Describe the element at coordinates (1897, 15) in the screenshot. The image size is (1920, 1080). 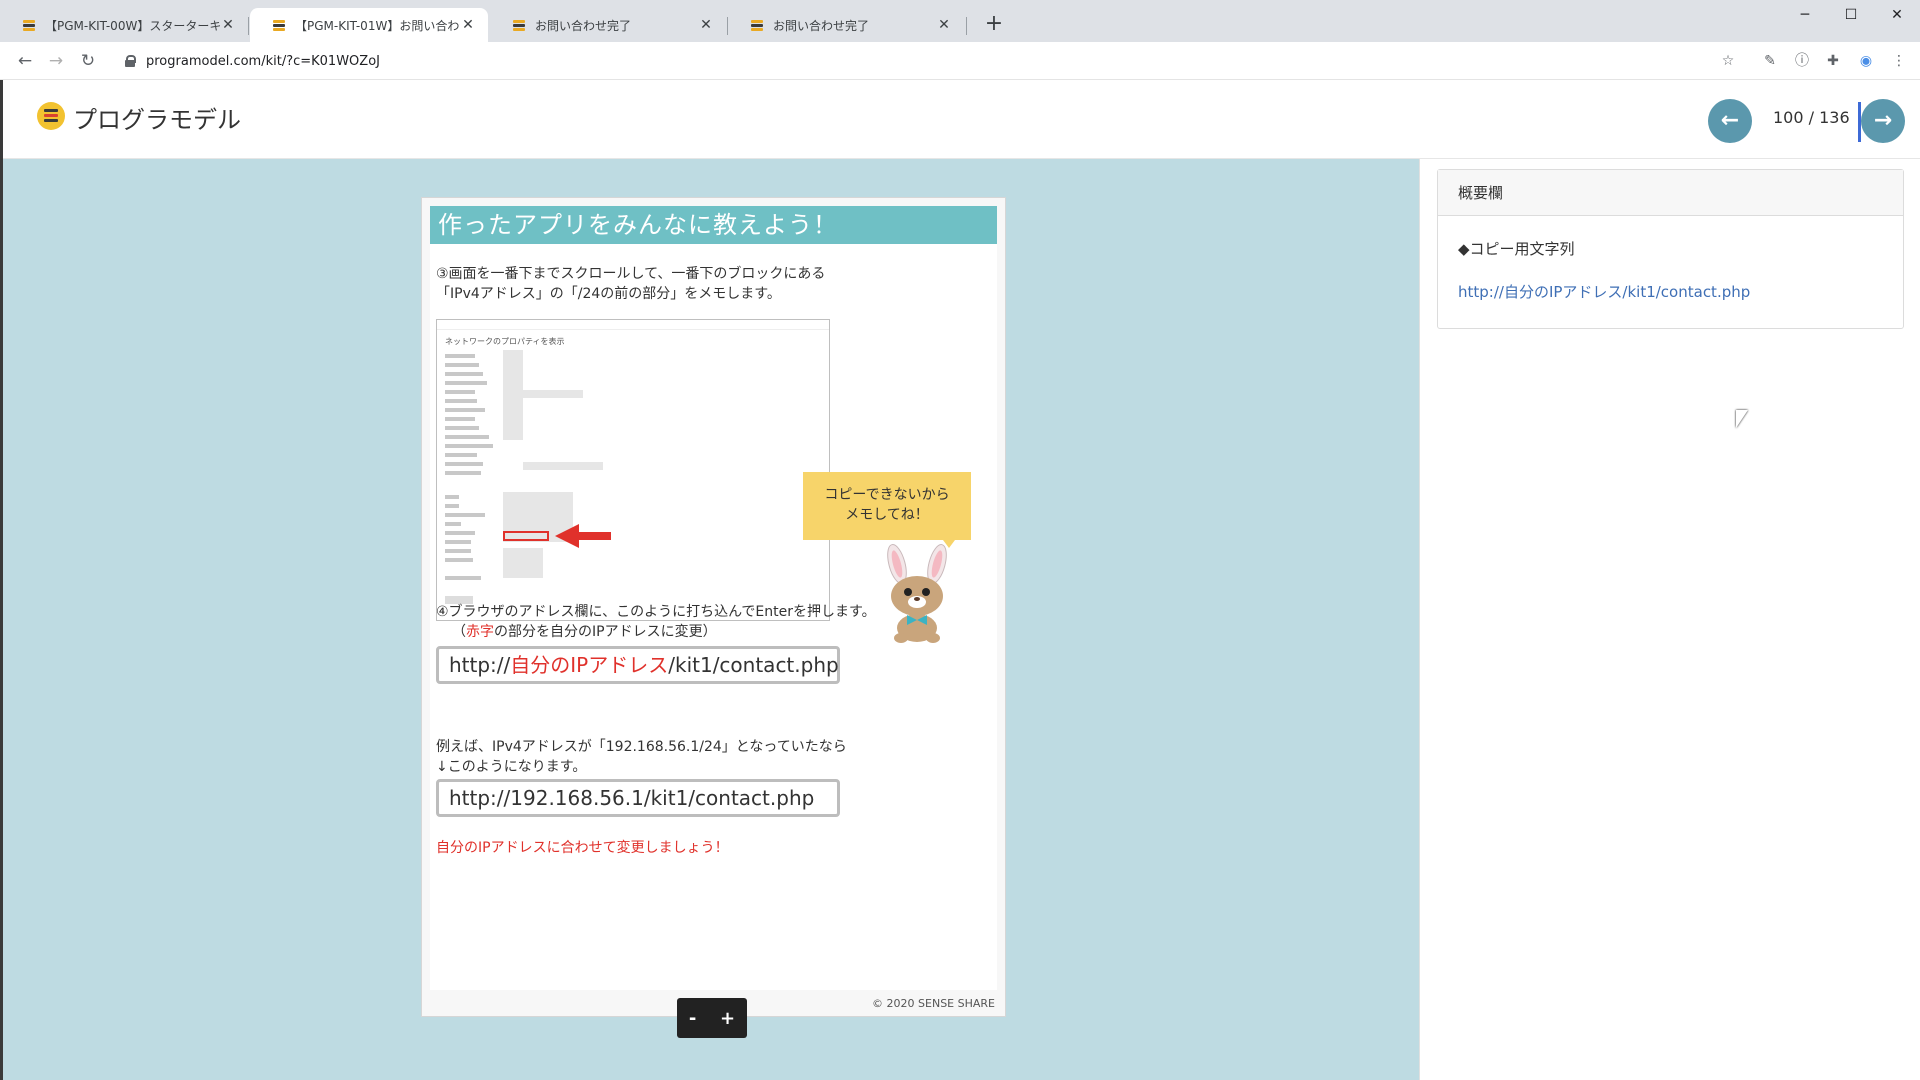
I see `close-window-button: ✕` at that location.